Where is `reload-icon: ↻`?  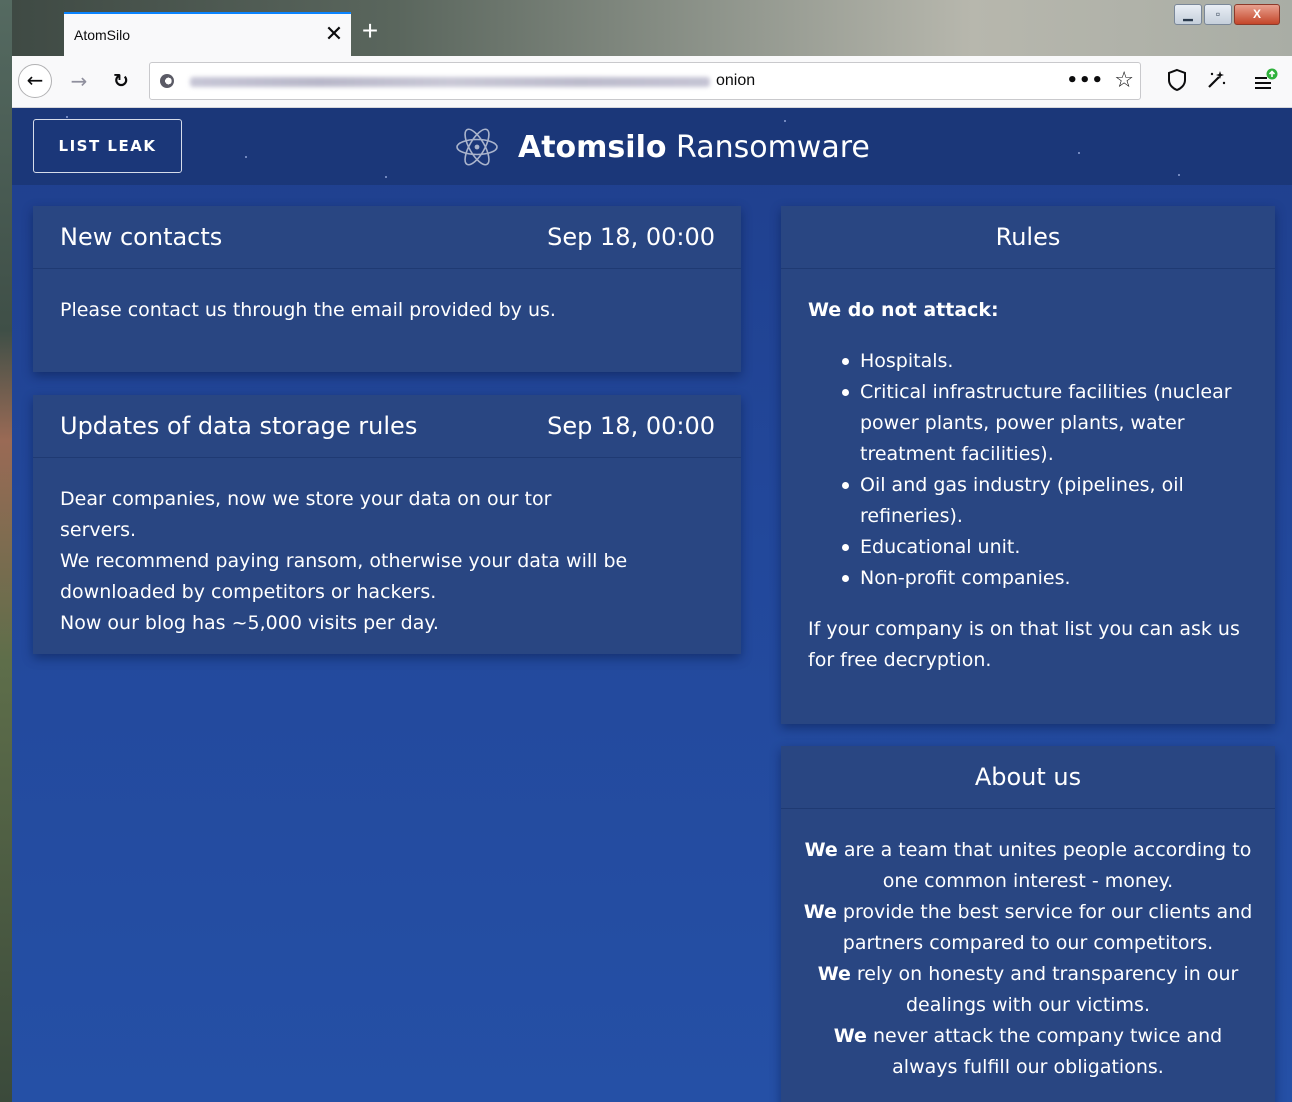
reload-icon: ↻ is located at coordinates (121, 81).